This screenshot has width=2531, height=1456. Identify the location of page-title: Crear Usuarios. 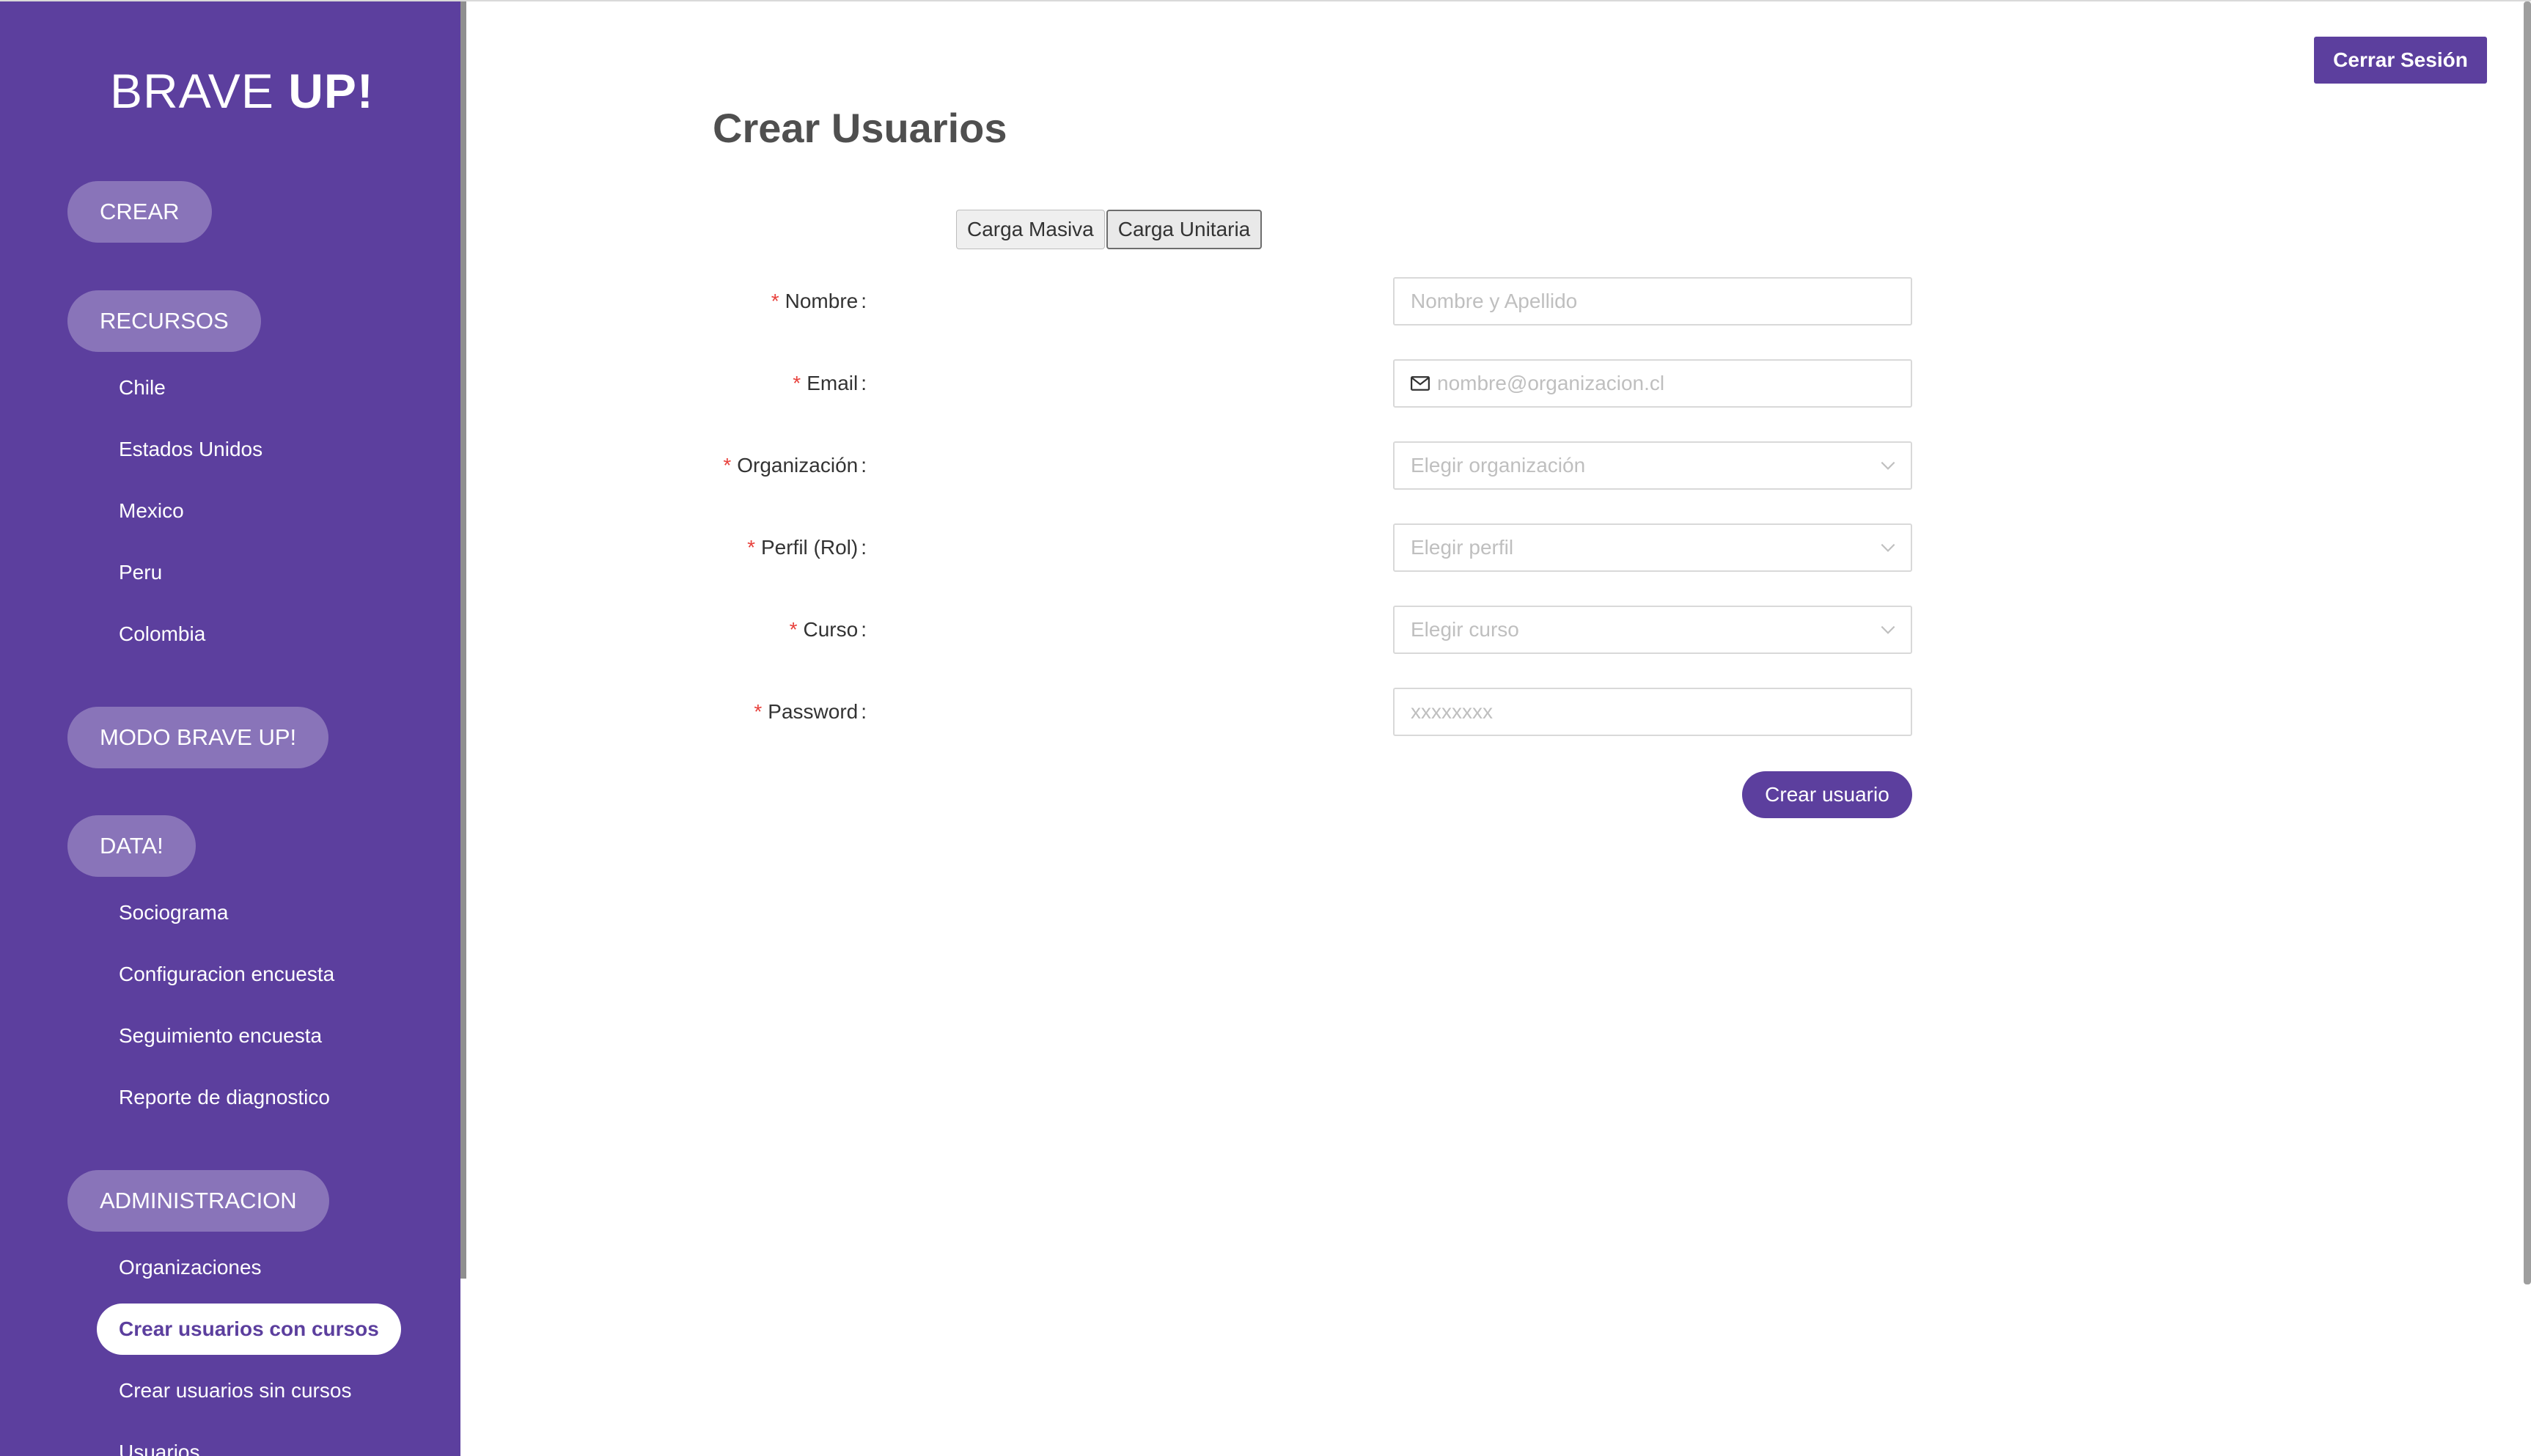
(860, 128).